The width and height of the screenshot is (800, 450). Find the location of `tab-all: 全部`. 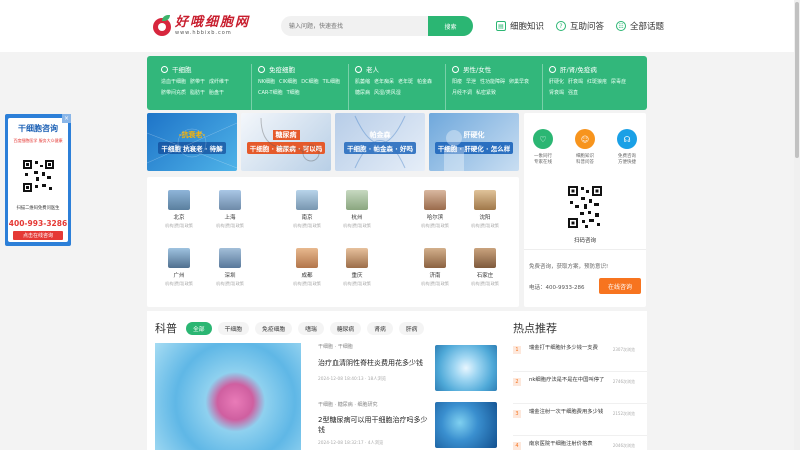

tab-all: 全部 is located at coordinates (199, 328).